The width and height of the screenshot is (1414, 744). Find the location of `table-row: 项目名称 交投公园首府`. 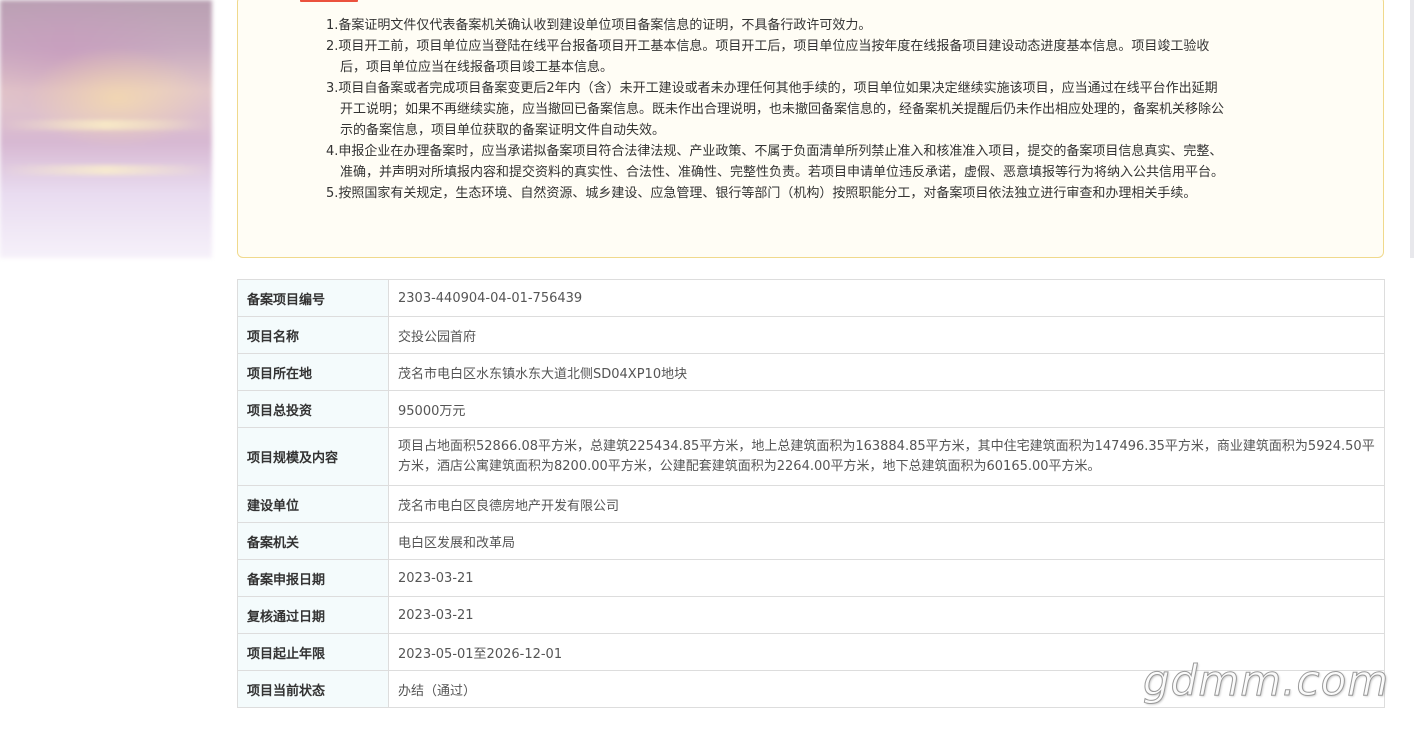

table-row: 项目名称 交投公园首府 is located at coordinates (811, 335).